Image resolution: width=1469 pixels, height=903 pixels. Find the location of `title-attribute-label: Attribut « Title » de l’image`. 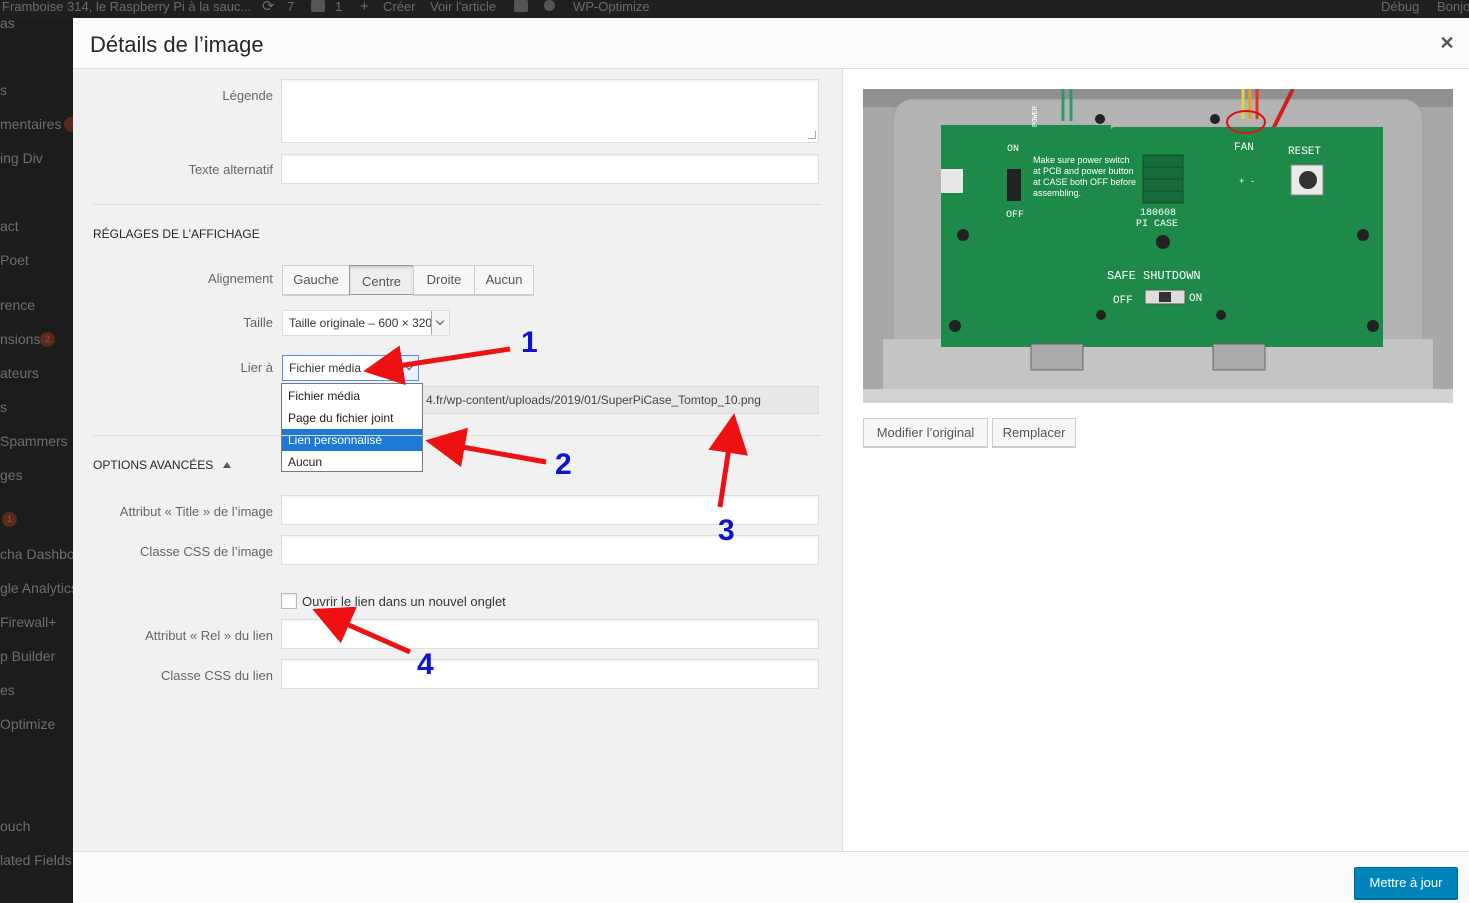

title-attribute-label: Attribut « Title » de l’image is located at coordinates (196, 511).